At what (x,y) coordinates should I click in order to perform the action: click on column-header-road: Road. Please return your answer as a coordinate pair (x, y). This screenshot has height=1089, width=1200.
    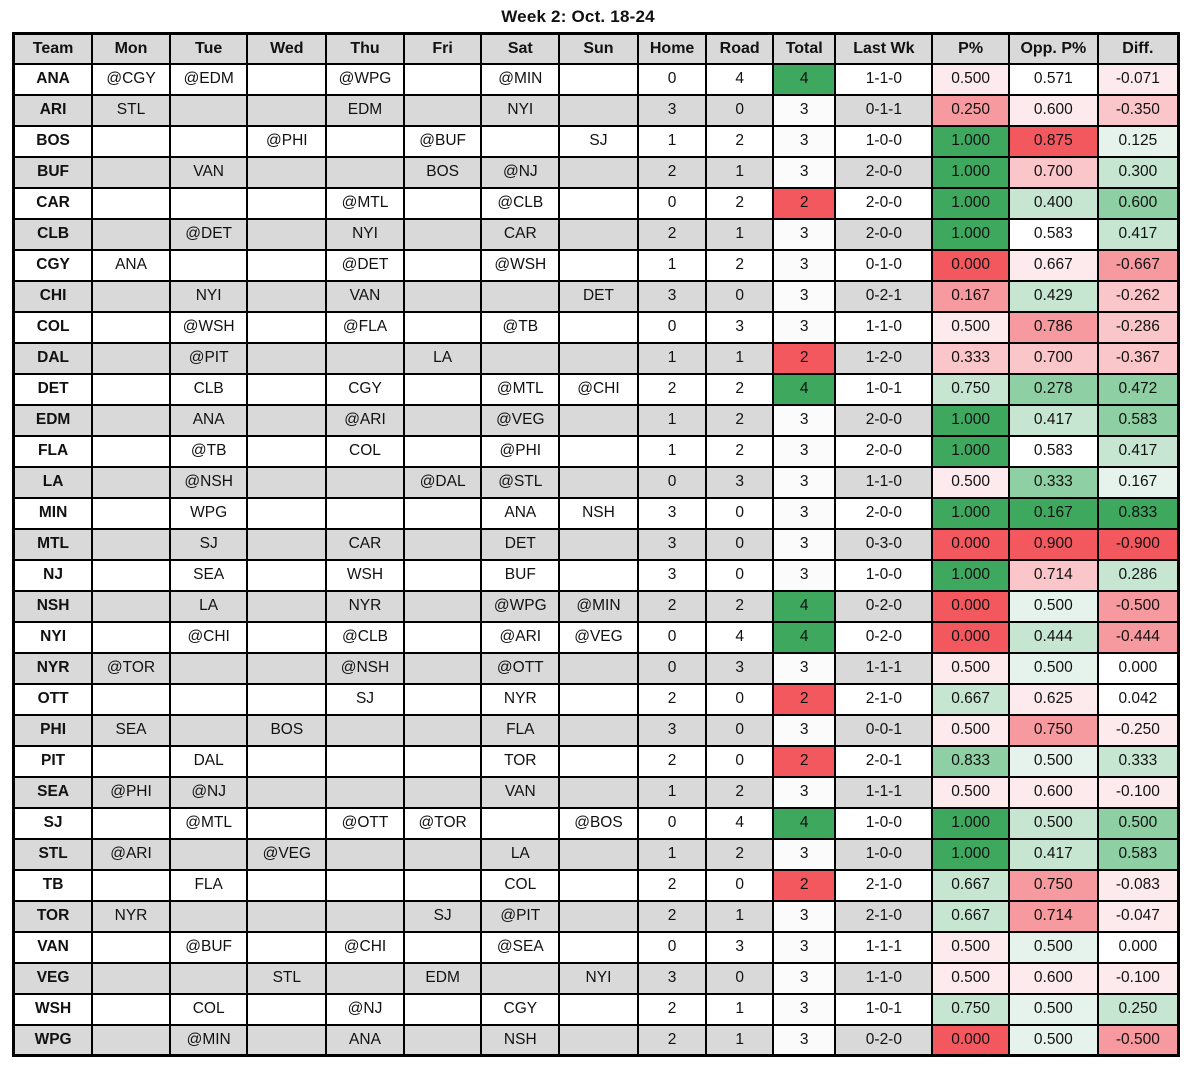
    Looking at the image, I should click on (739, 48).